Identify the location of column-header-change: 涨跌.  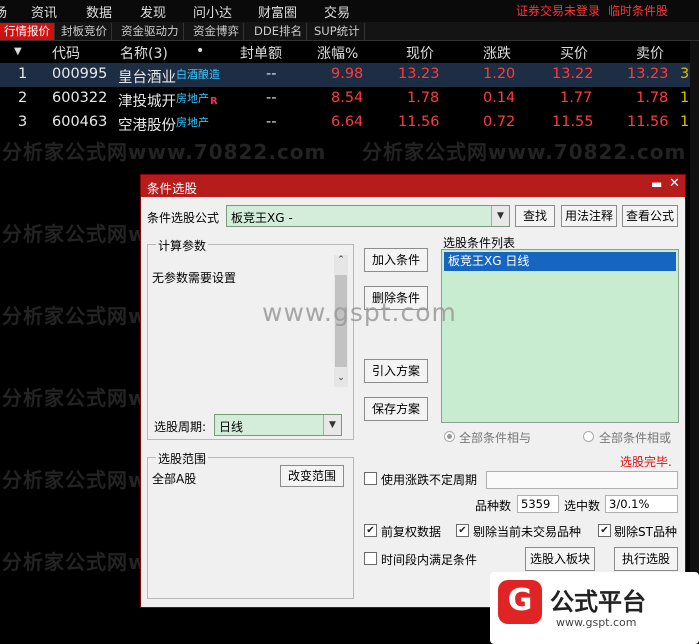
(497, 53).